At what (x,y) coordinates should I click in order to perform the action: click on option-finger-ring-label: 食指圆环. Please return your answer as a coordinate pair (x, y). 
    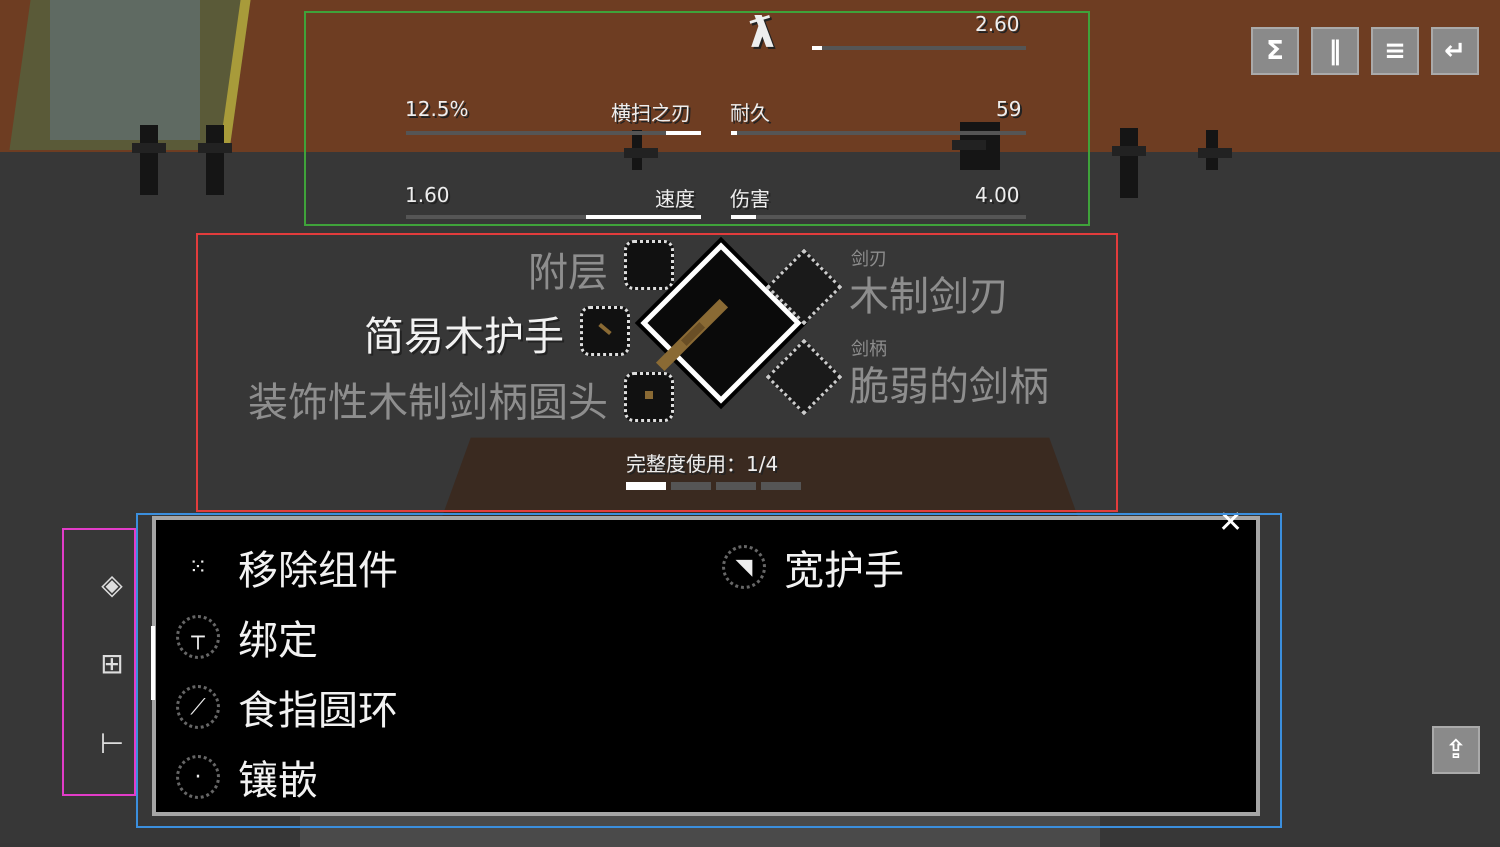
    Looking at the image, I should click on (318, 711).